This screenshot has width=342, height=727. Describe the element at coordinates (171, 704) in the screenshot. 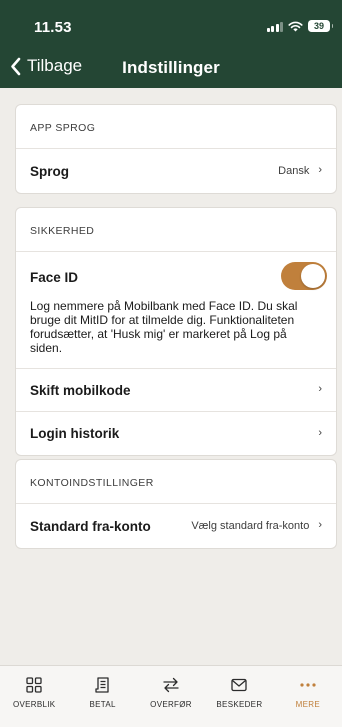

I see `tab-label: OVERFØR` at that location.